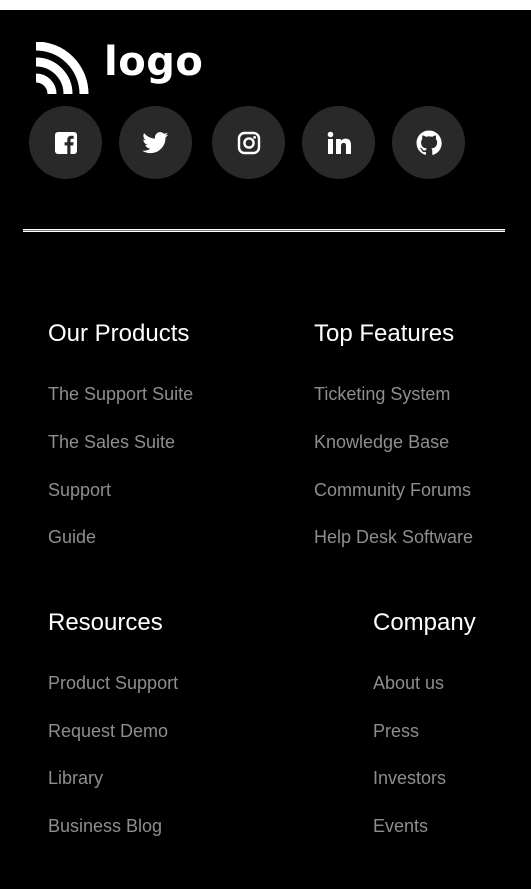 Image resolution: width=531 pixels, height=889 pixels. Describe the element at coordinates (408, 683) in the screenshot. I see `footer-link: About us` at that location.